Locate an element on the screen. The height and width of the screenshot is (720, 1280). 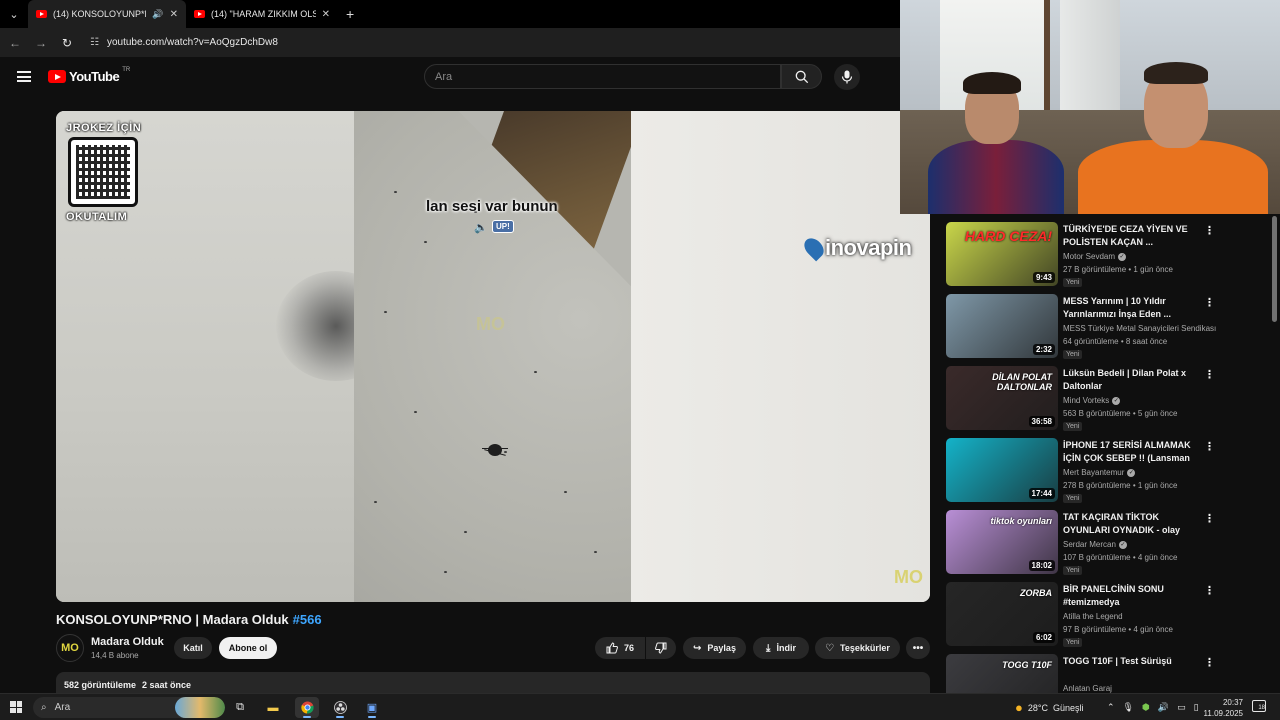
sponsor-logo: inovapin is located at coordinates (856, 248).